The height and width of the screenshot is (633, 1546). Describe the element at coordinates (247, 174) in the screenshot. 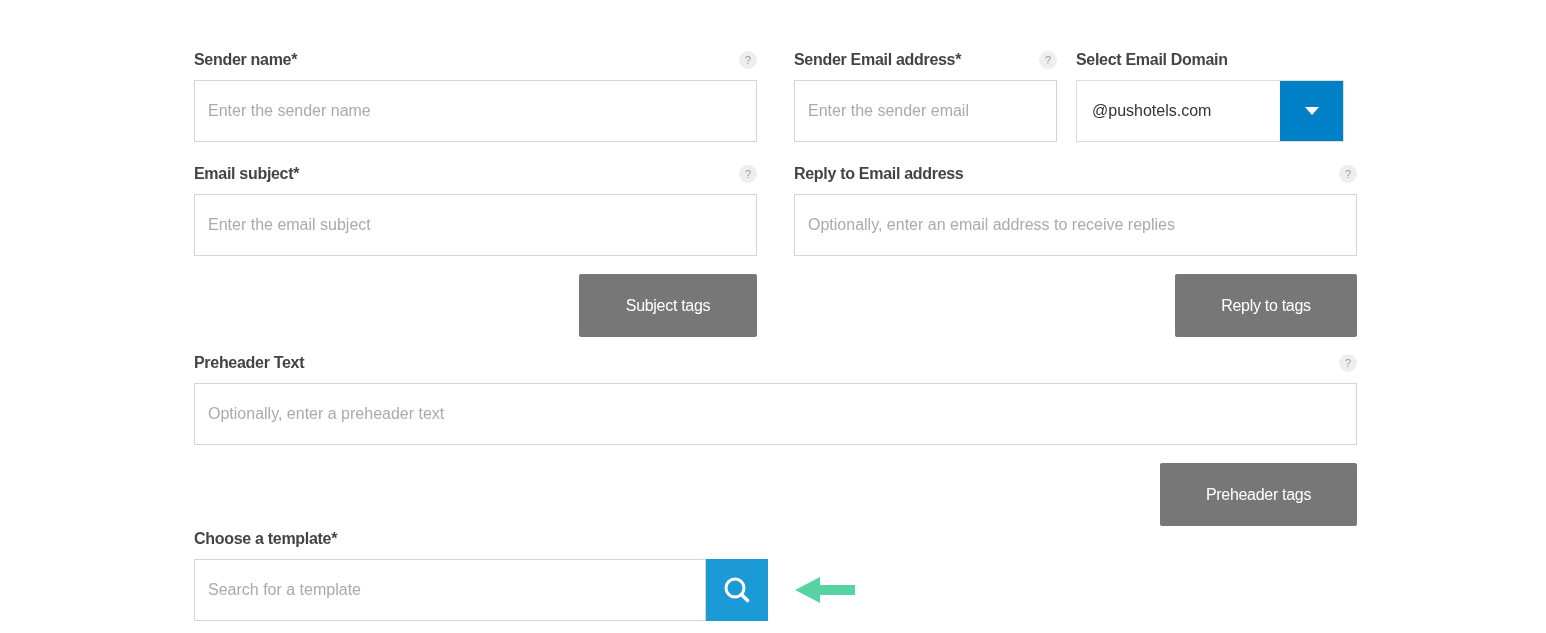

I see `field-label: Email subject*` at that location.